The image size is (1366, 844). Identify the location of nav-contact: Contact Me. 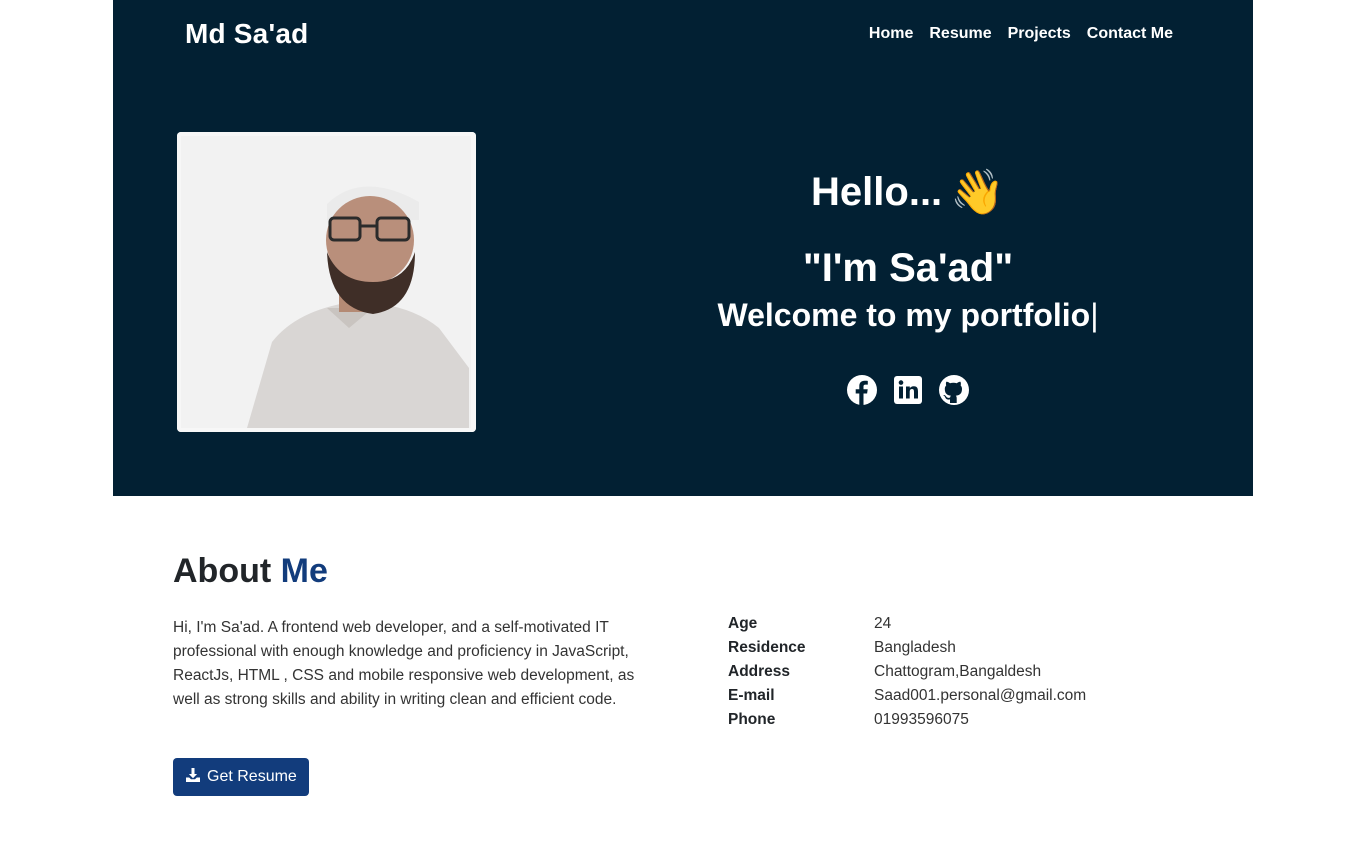
(1130, 34).